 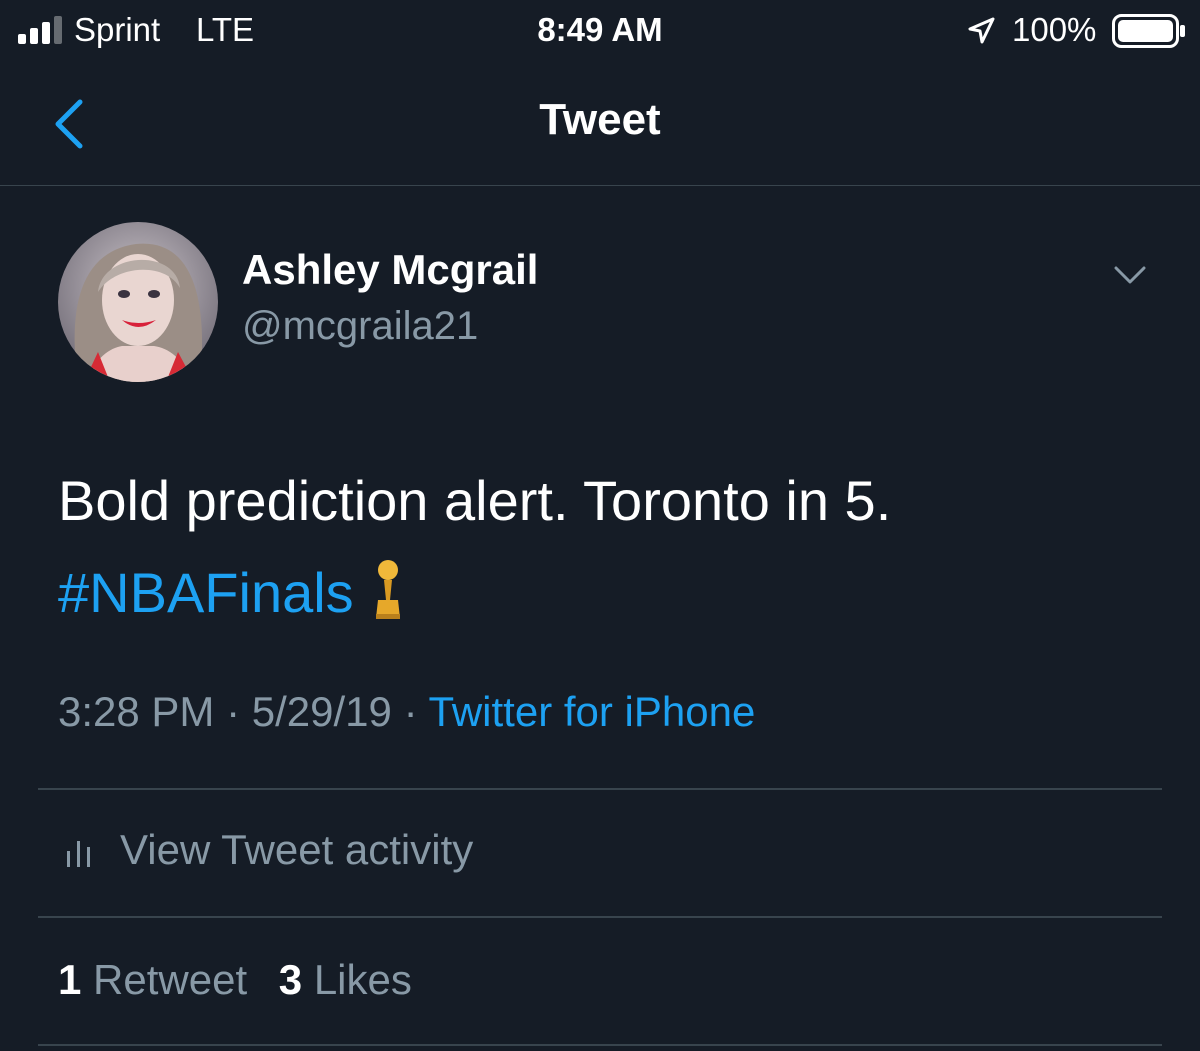 What do you see at coordinates (297, 849) in the screenshot?
I see `view-activity-label: View Tweet activity` at bounding box center [297, 849].